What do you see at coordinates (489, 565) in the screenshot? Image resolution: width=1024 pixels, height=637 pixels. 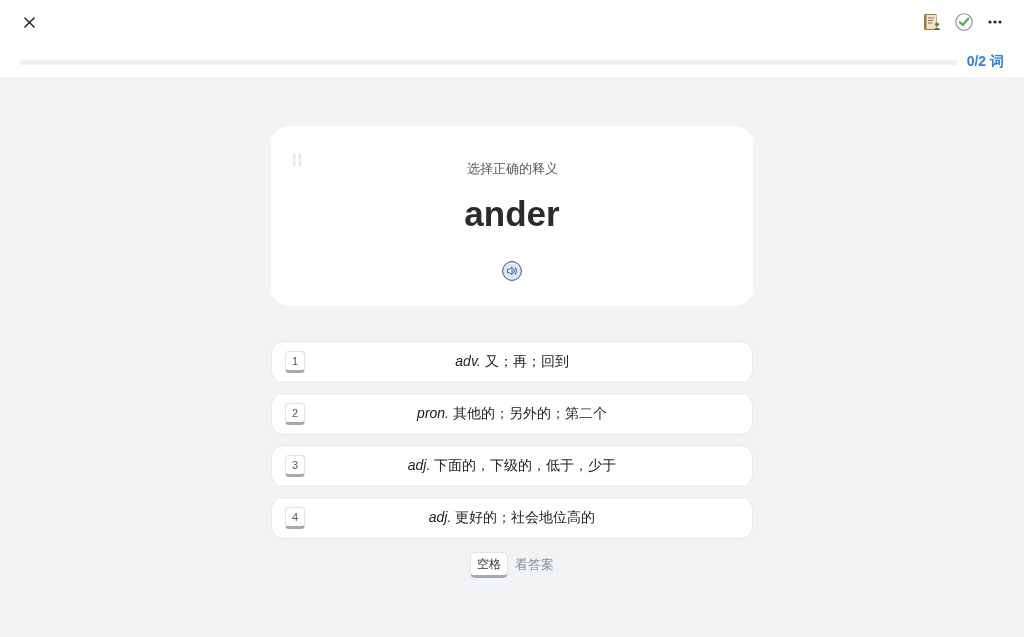 I see `space-key-hint: 空格` at bounding box center [489, 565].